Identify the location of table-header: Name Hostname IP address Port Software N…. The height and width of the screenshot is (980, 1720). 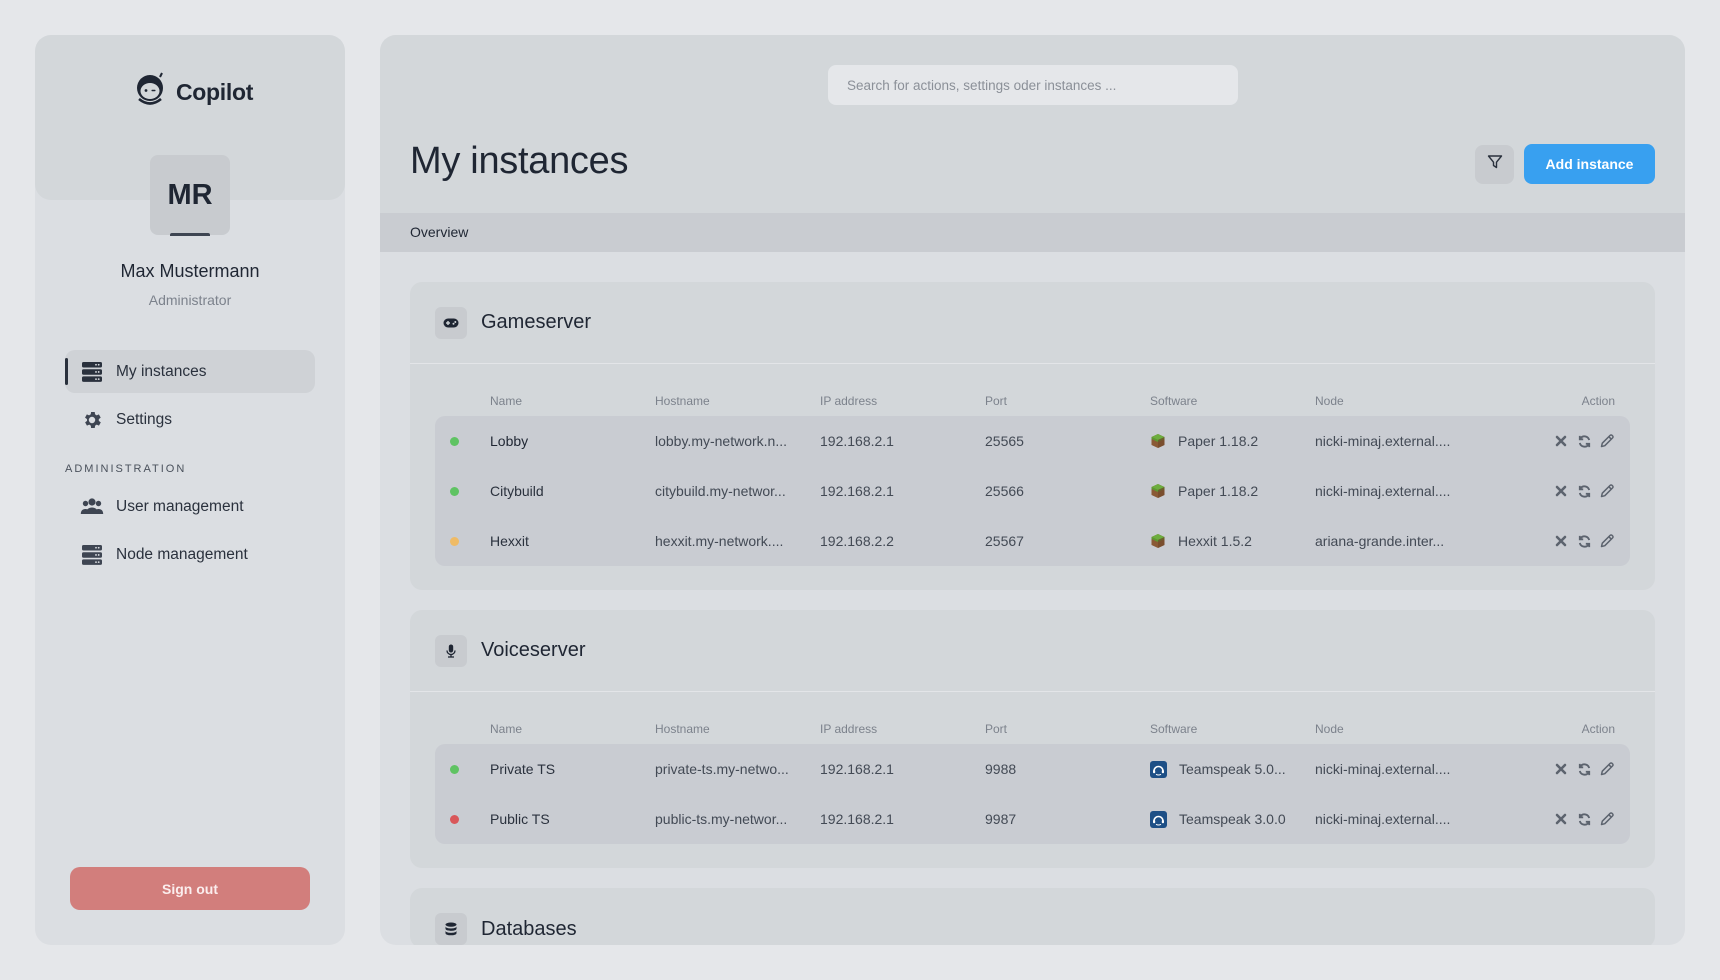
(1032, 401).